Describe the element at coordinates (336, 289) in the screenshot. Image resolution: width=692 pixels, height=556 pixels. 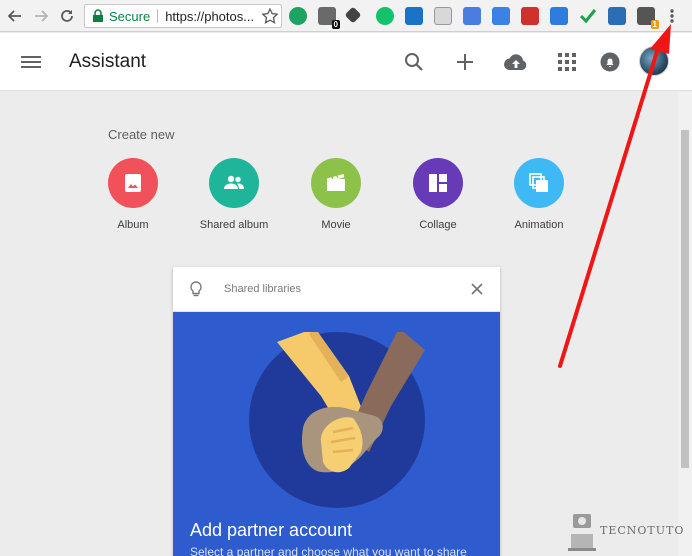
I see `card-header: Shared libraries` at that location.